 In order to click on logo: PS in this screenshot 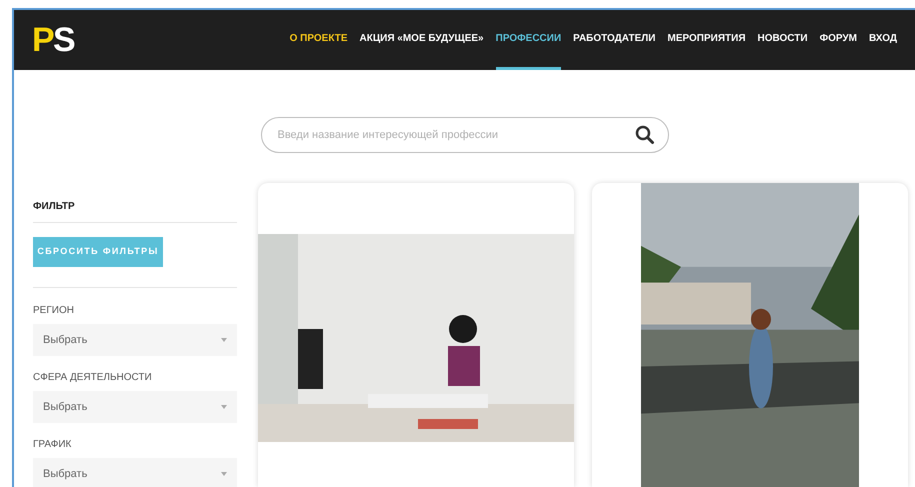, I will do `click(53, 40)`.